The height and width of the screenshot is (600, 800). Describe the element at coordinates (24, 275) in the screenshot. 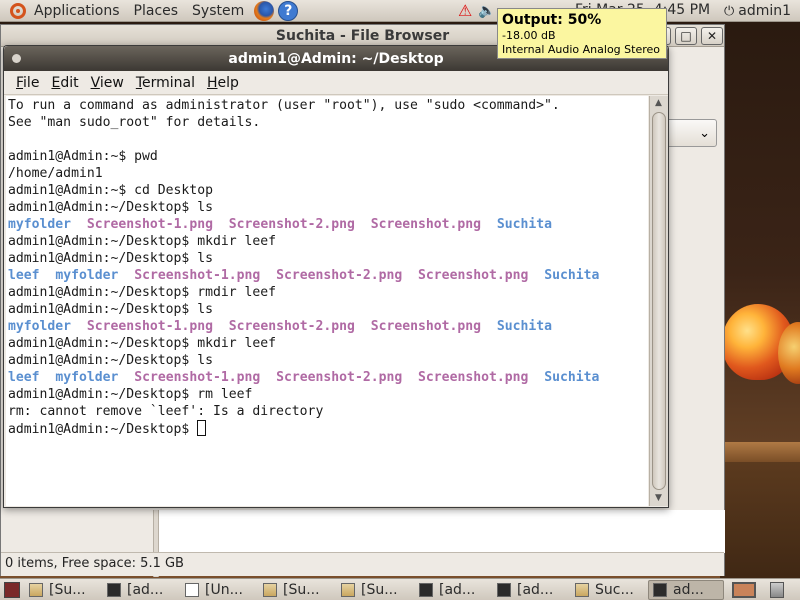

I see `ls-directory-entry: leef` at that location.